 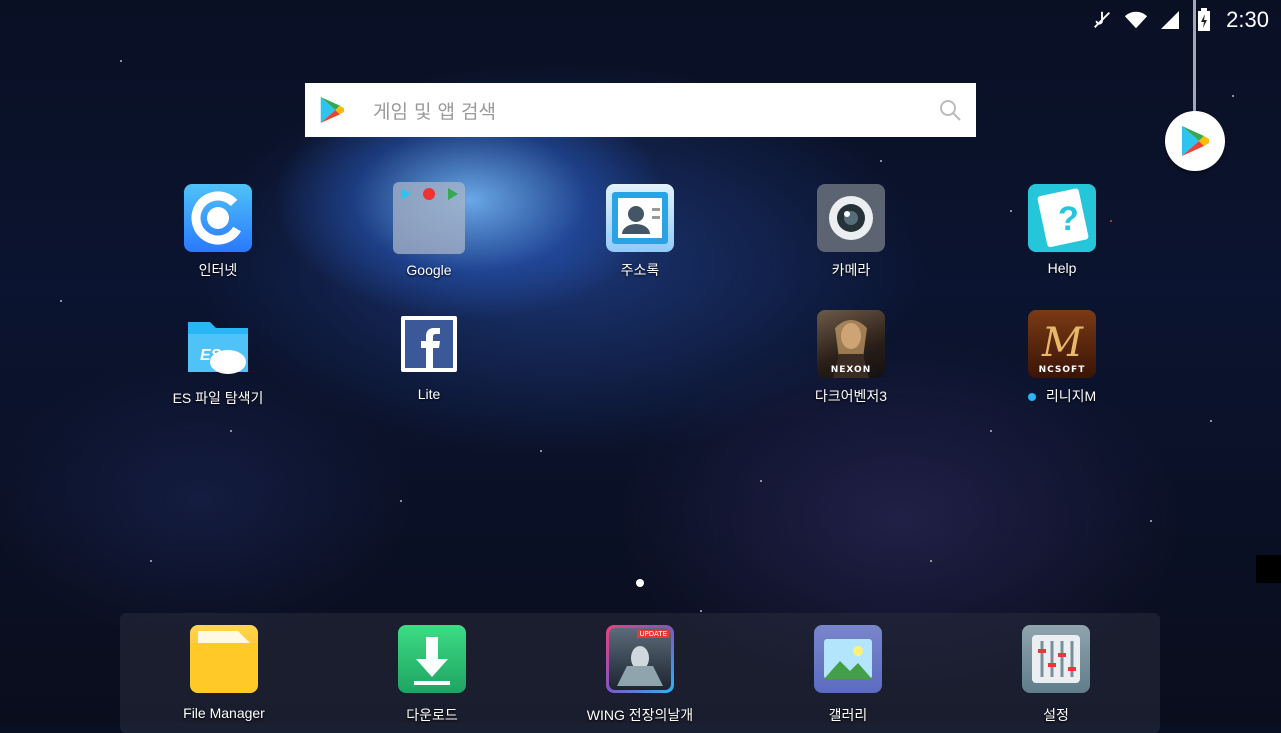 I want to click on app-facebook-lite: Lite, so click(x=429, y=359).